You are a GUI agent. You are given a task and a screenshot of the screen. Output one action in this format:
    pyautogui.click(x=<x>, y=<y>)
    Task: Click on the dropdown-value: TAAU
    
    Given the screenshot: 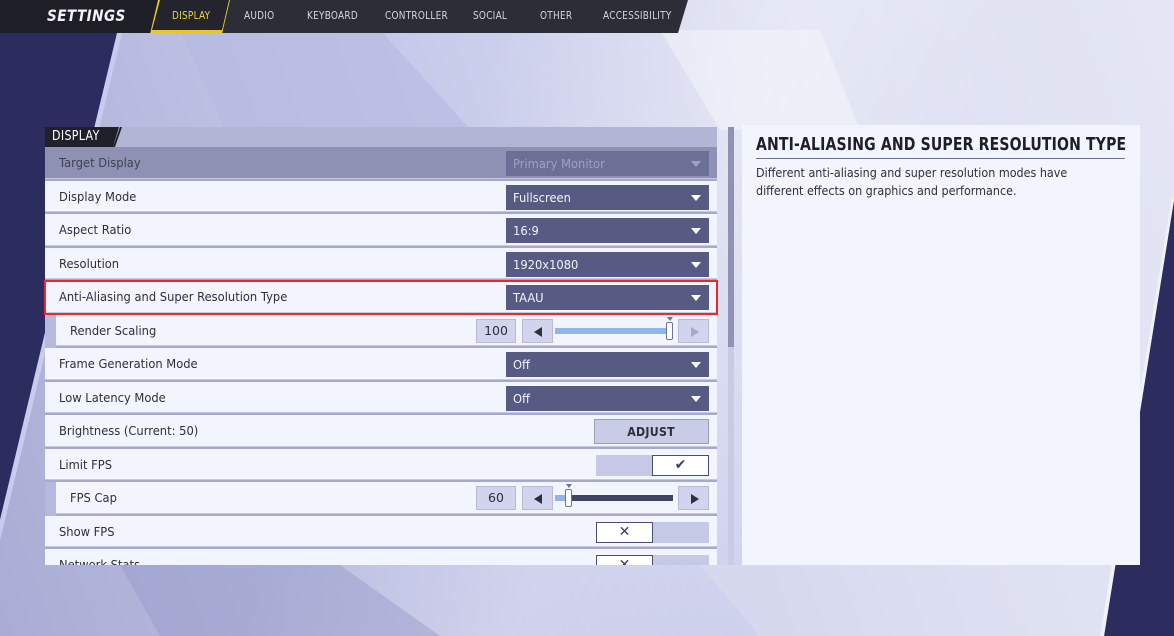 What is the action you would take?
    pyautogui.click(x=528, y=297)
    